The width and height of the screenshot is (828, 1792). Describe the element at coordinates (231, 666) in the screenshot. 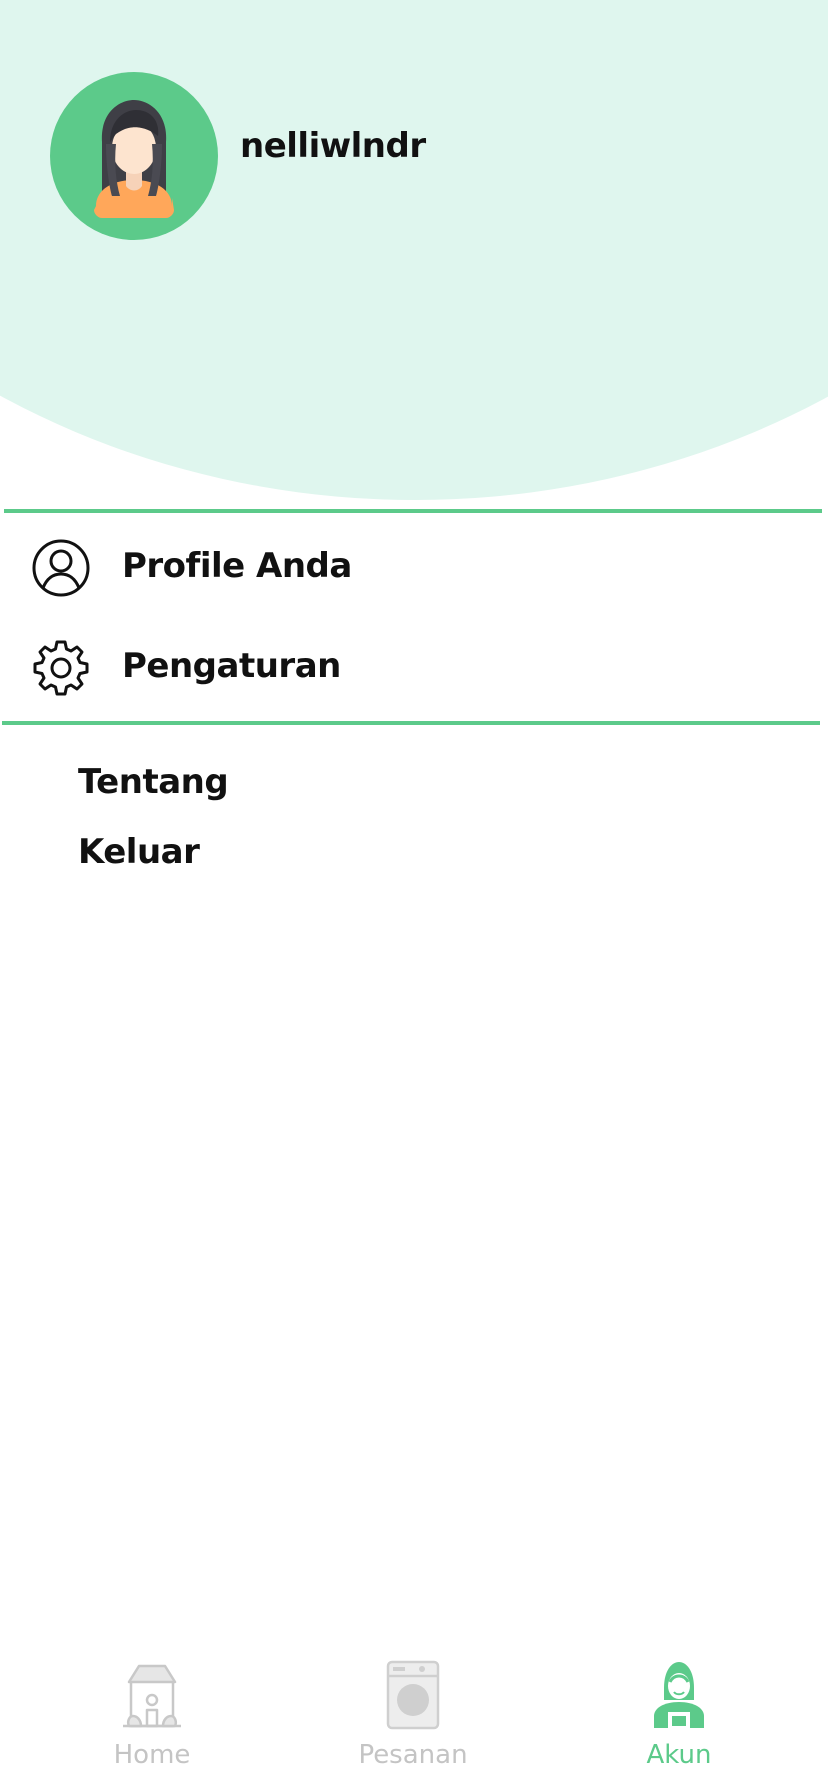

I see `menu-item-label: Pengaturan` at that location.